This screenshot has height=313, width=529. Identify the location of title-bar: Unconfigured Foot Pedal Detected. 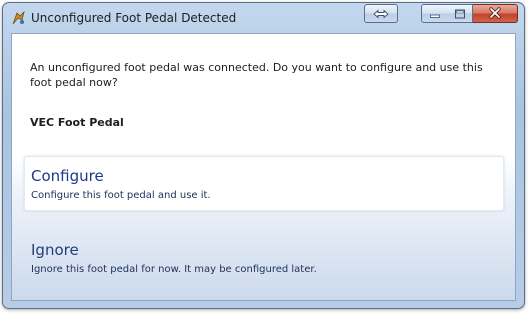
(263, 18).